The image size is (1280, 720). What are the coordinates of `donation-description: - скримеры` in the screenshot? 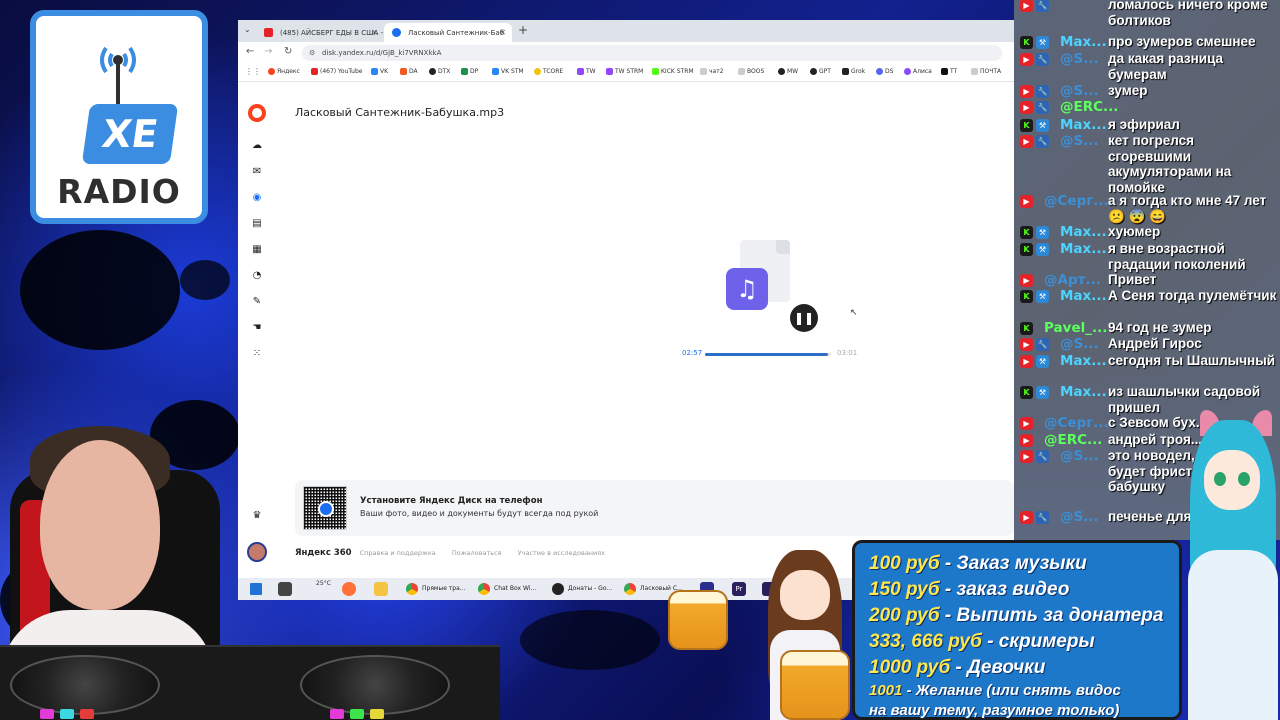 It's located at (1038, 641).